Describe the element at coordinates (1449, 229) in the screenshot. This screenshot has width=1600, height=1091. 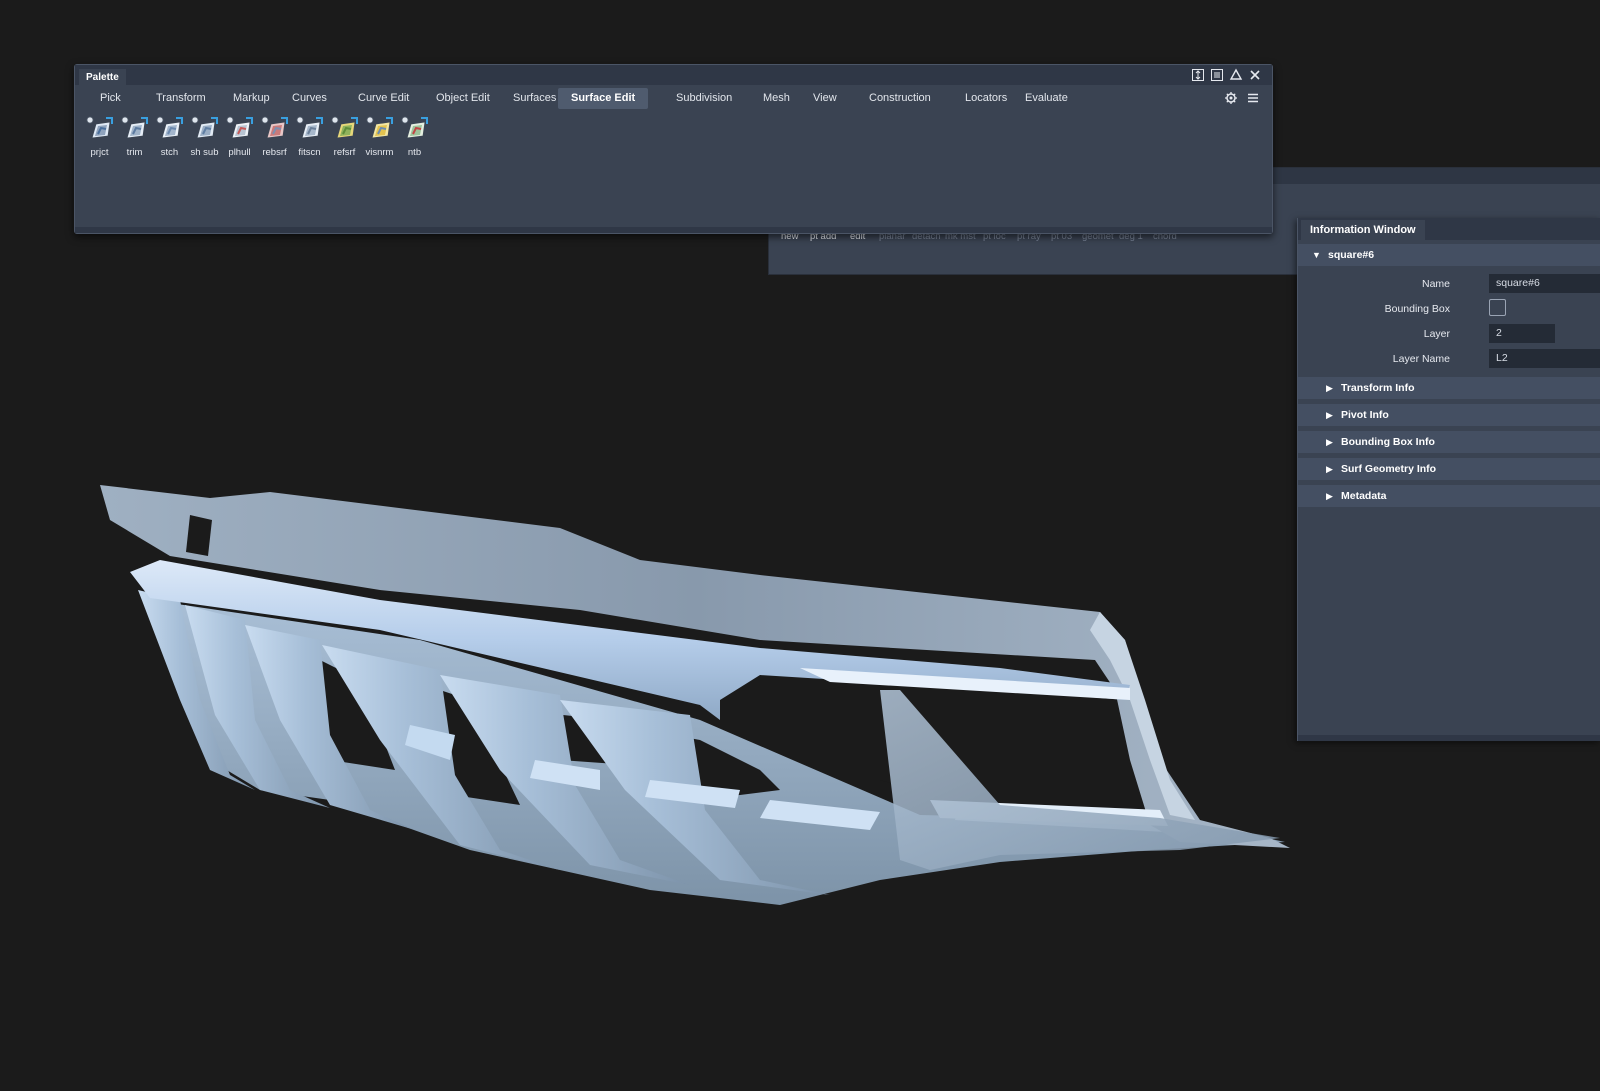
I see `info-titlebar: Information Window` at that location.